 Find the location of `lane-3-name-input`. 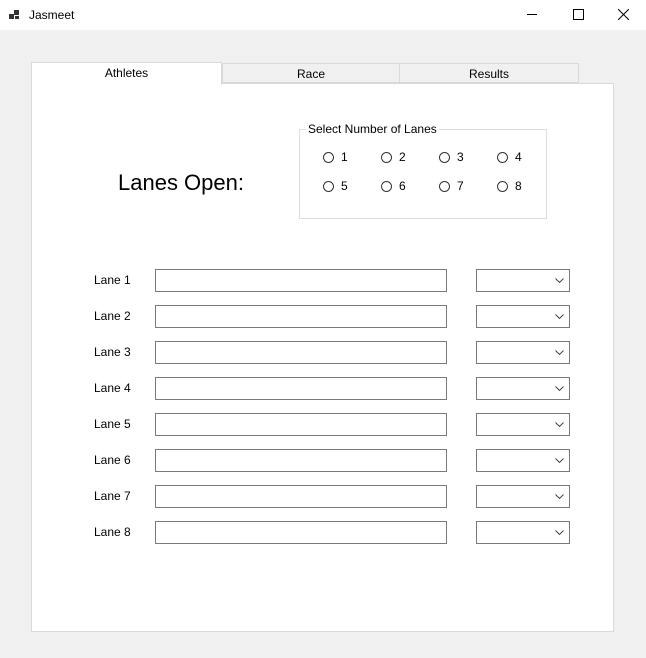

lane-3-name-input is located at coordinates (301, 352).